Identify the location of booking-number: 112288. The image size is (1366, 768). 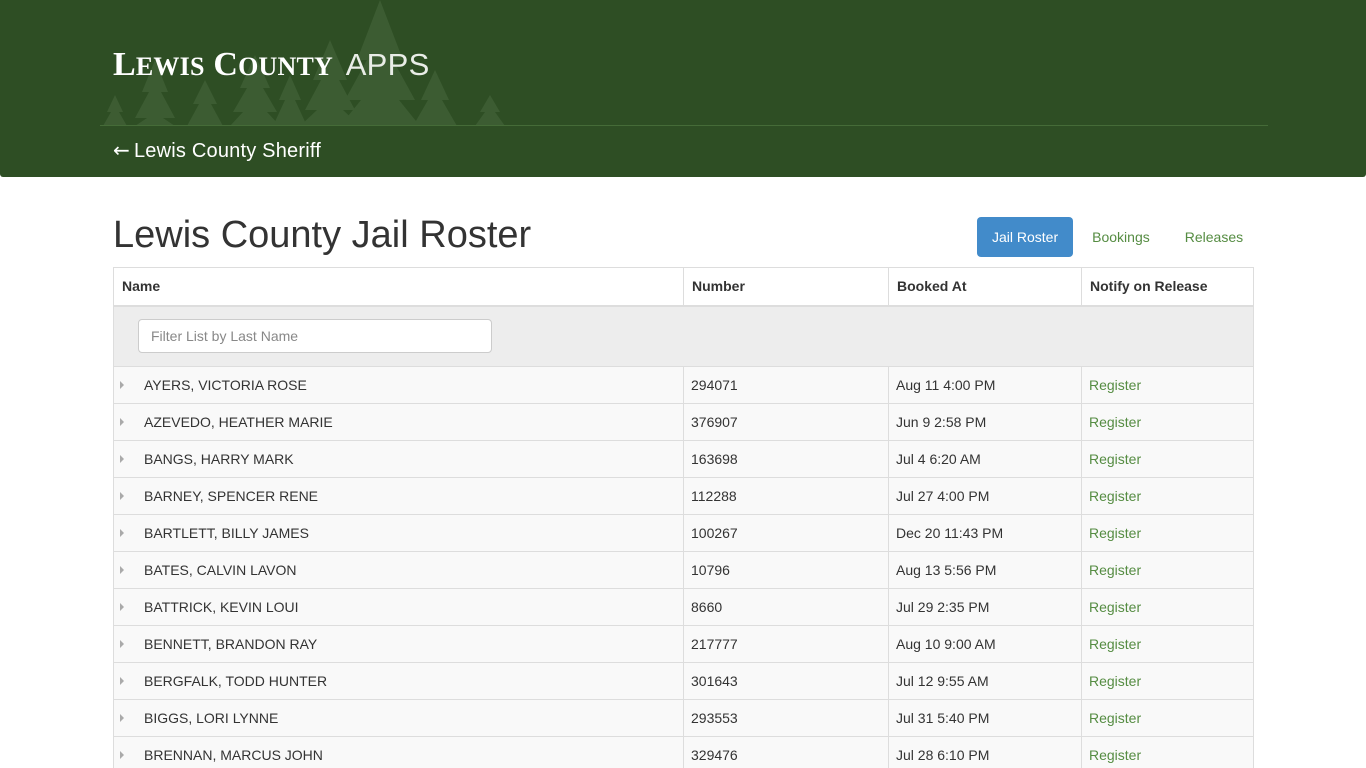
(786, 496).